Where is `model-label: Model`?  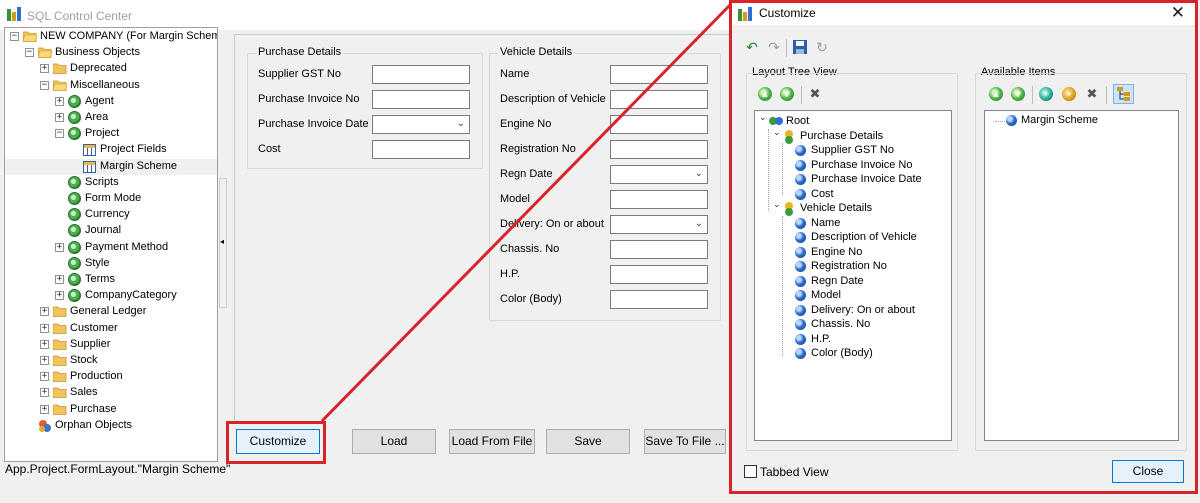 model-label: Model is located at coordinates (515, 199).